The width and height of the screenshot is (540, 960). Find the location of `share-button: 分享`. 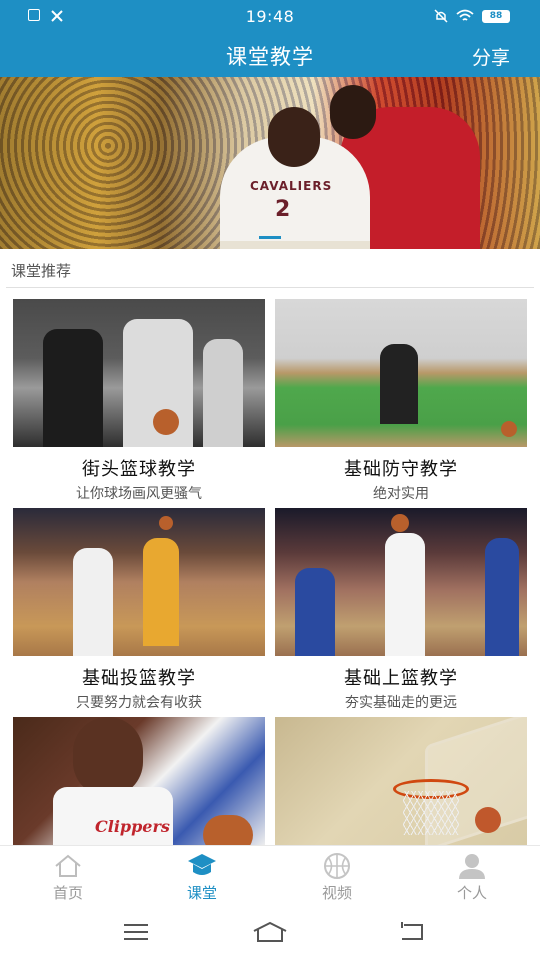

share-button: 分享 is located at coordinates (491, 56).